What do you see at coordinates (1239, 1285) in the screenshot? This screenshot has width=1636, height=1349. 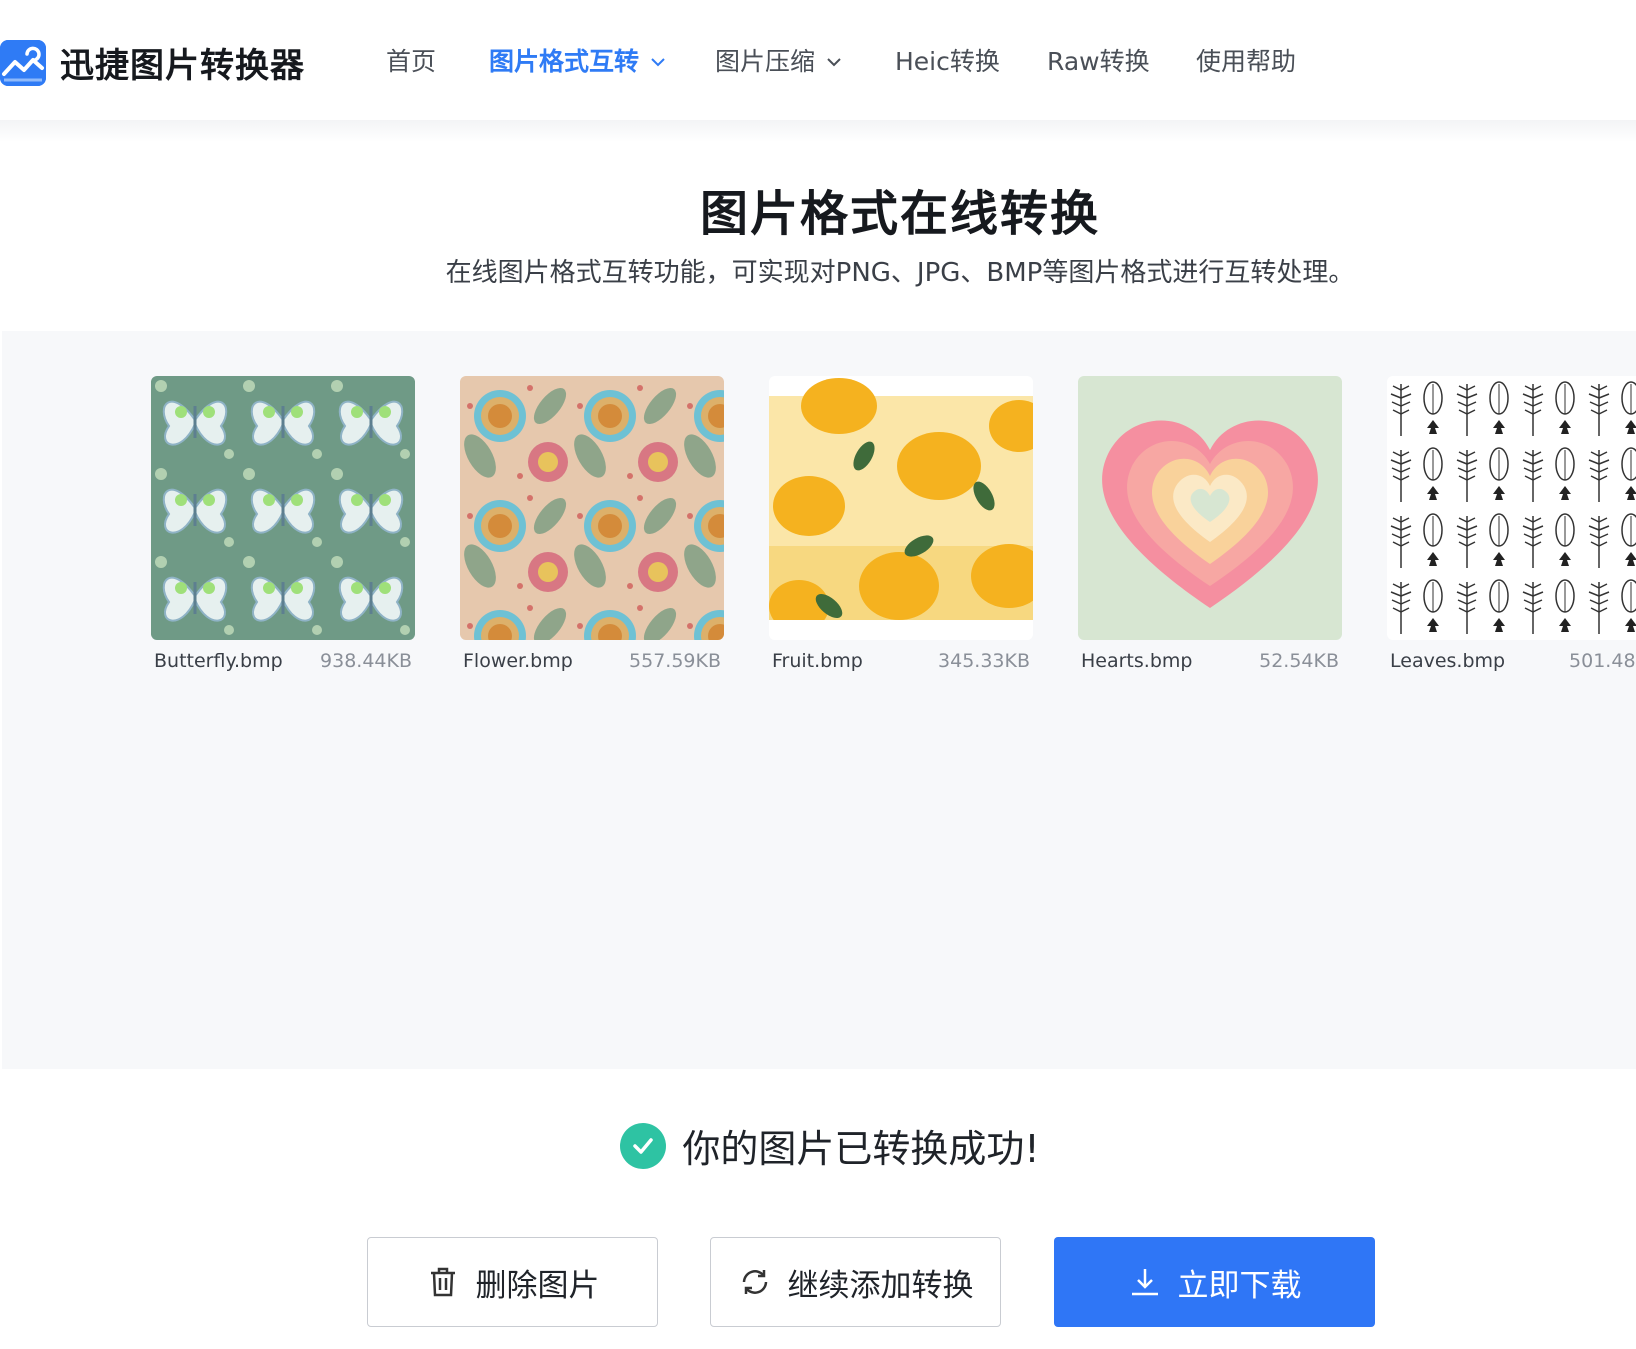 I see `download-now-label: 立即下载` at bounding box center [1239, 1285].